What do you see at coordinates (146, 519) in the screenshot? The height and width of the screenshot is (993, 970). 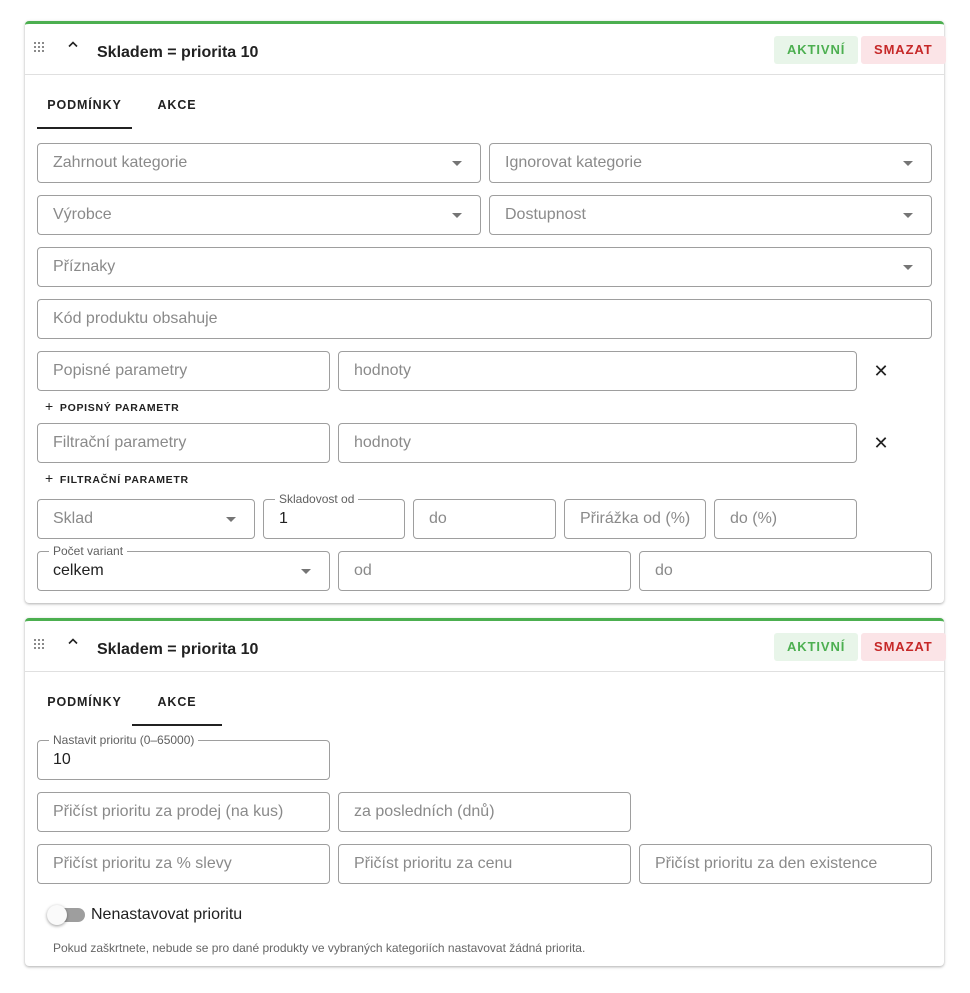 I see `warehouse-select: Sklad` at bounding box center [146, 519].